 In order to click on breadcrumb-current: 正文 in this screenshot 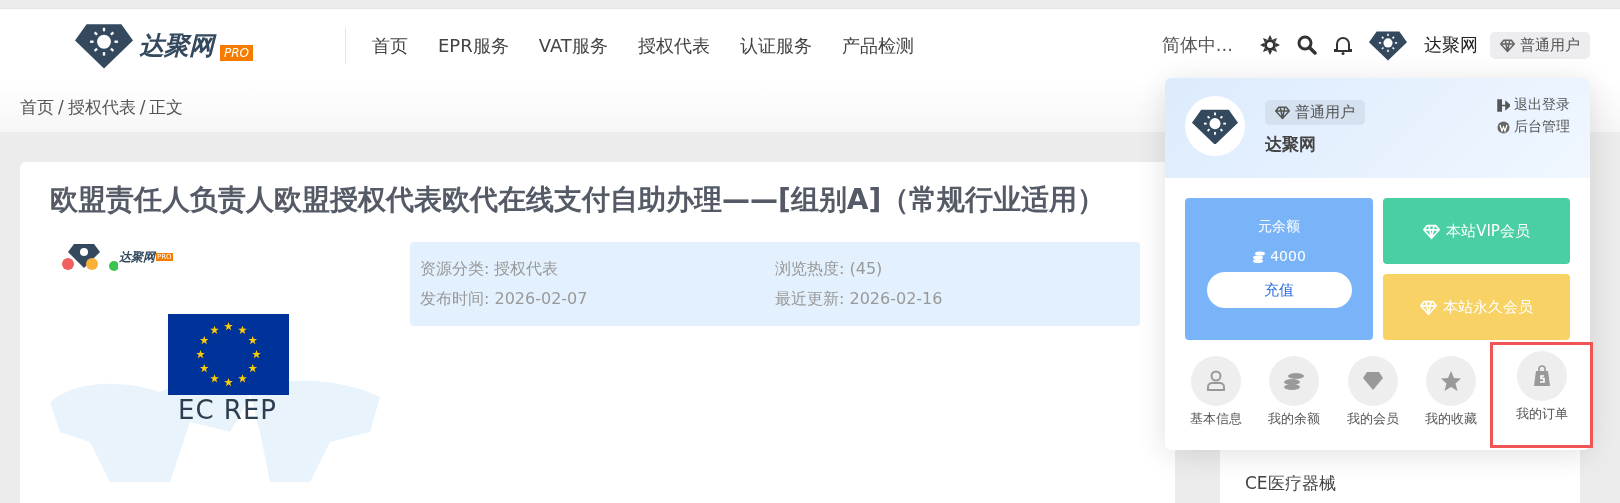, I will do `click(166, 107)`.